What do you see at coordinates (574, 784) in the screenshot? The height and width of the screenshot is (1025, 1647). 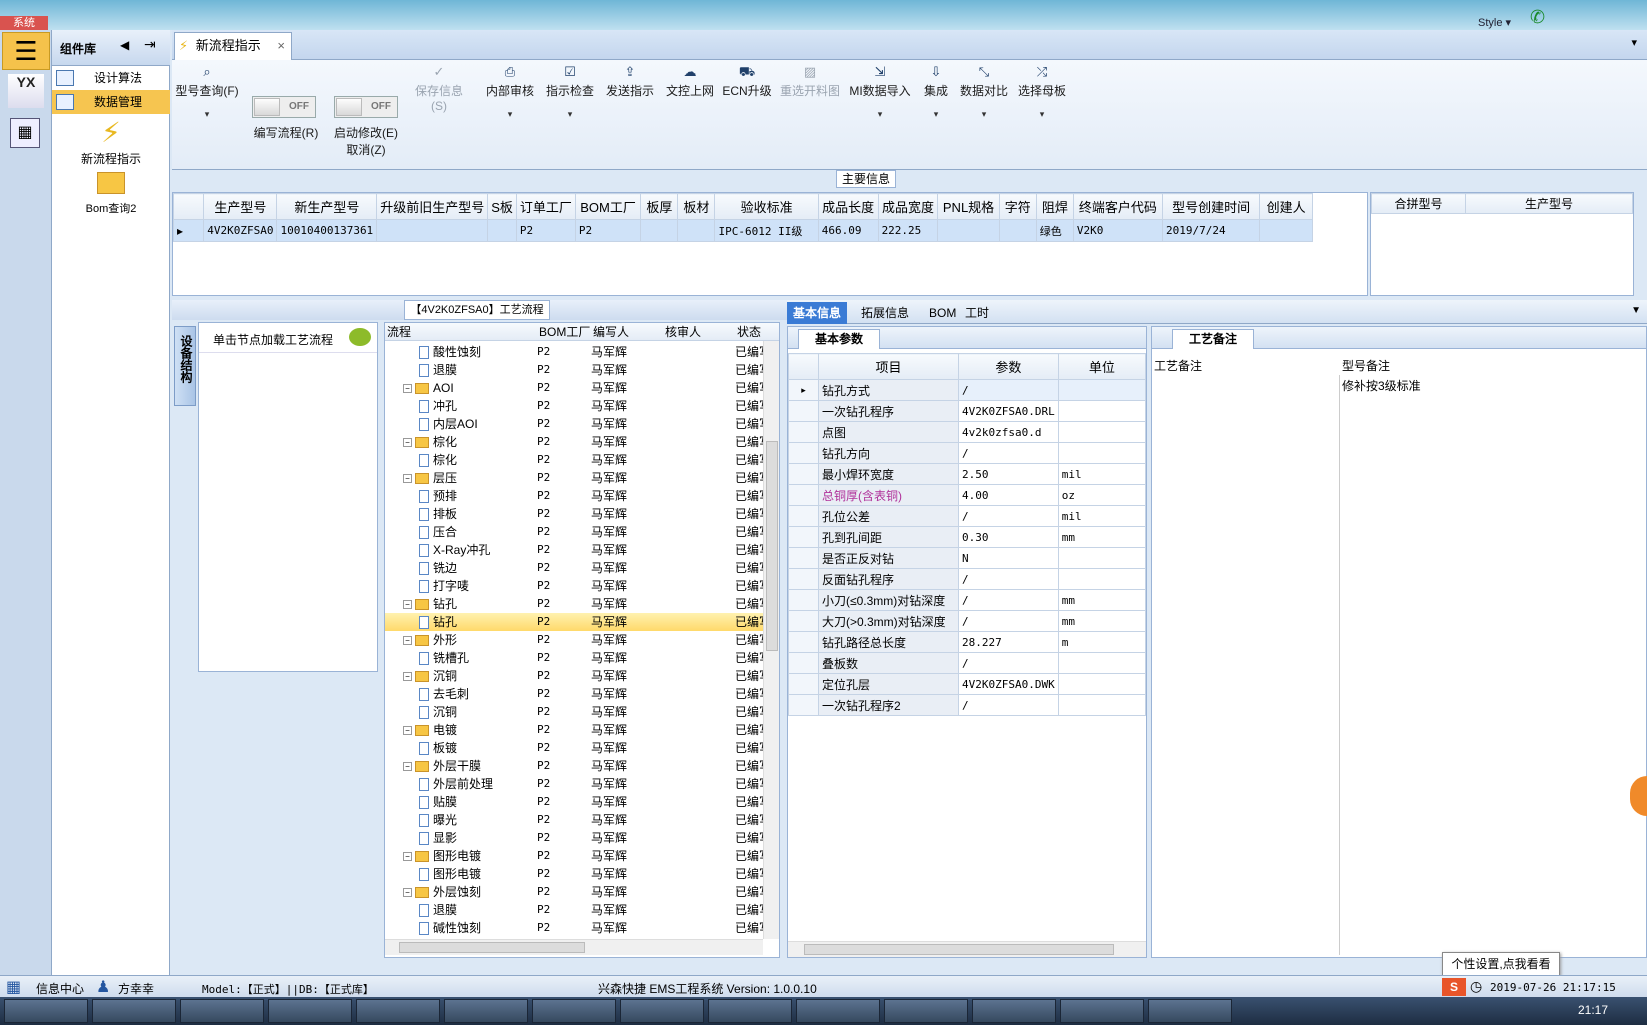 I see `process-tree-row: 外层前处理 P2 马军辉 已编写` at bounding box center [574, 784].